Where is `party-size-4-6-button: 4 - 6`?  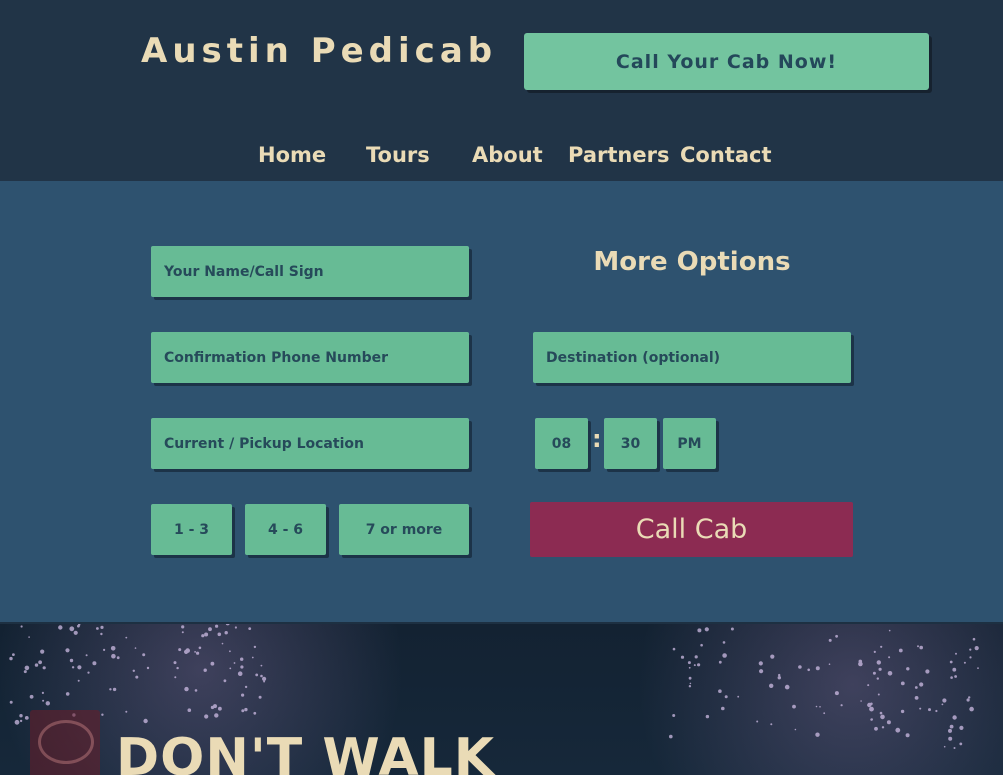 party-size-4-6-button: 4 - 6 is located at coordinates (285, 529).